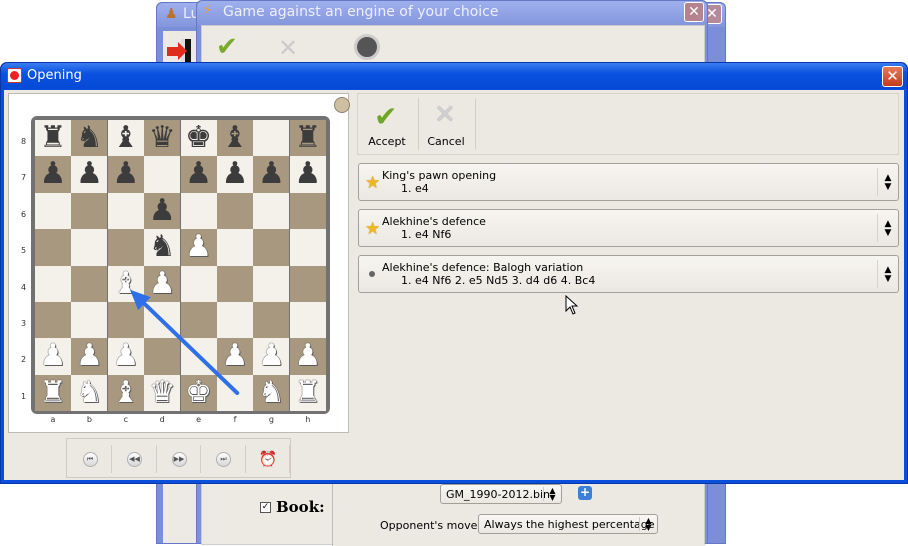  What do you see at coordinates (162, 138) in the screenshot?
I see `black-piece-d8: ♛` at bounding box center [162, 138].